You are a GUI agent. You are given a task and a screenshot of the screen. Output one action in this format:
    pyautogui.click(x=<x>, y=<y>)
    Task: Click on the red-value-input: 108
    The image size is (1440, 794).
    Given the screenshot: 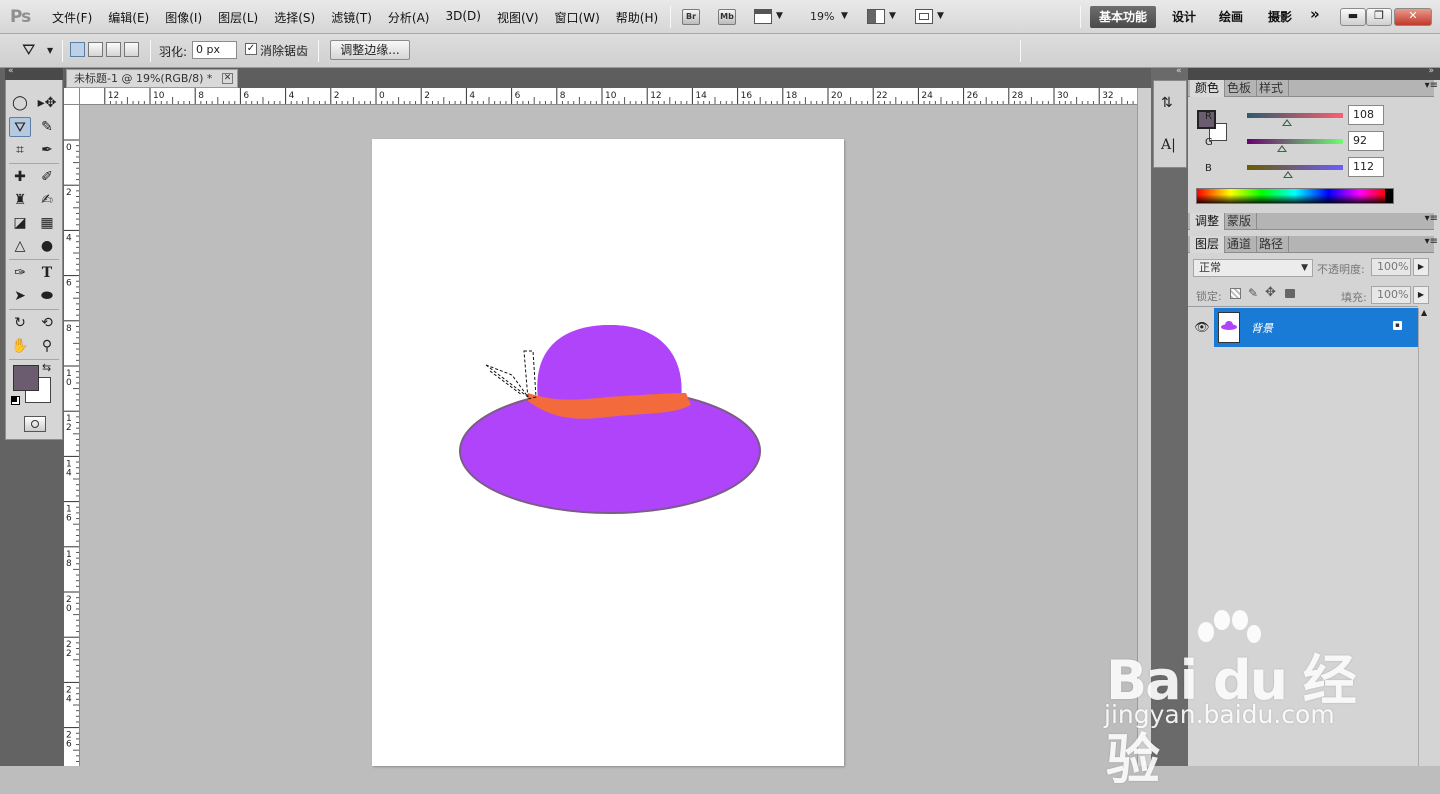 What is the action you would take?
    pyautogui.click(x=1366, y=115)
    